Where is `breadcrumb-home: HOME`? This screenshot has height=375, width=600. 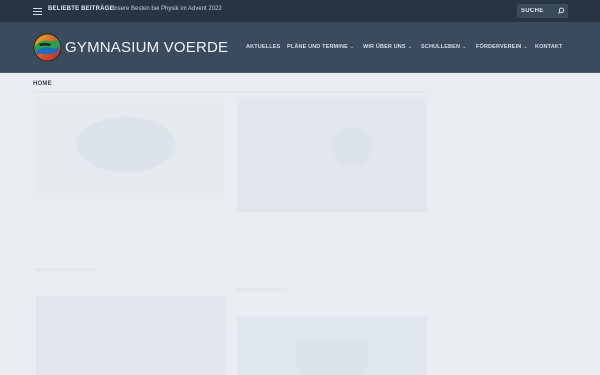
breadcrumb-home: HOME is located at coordinates (42, 84).